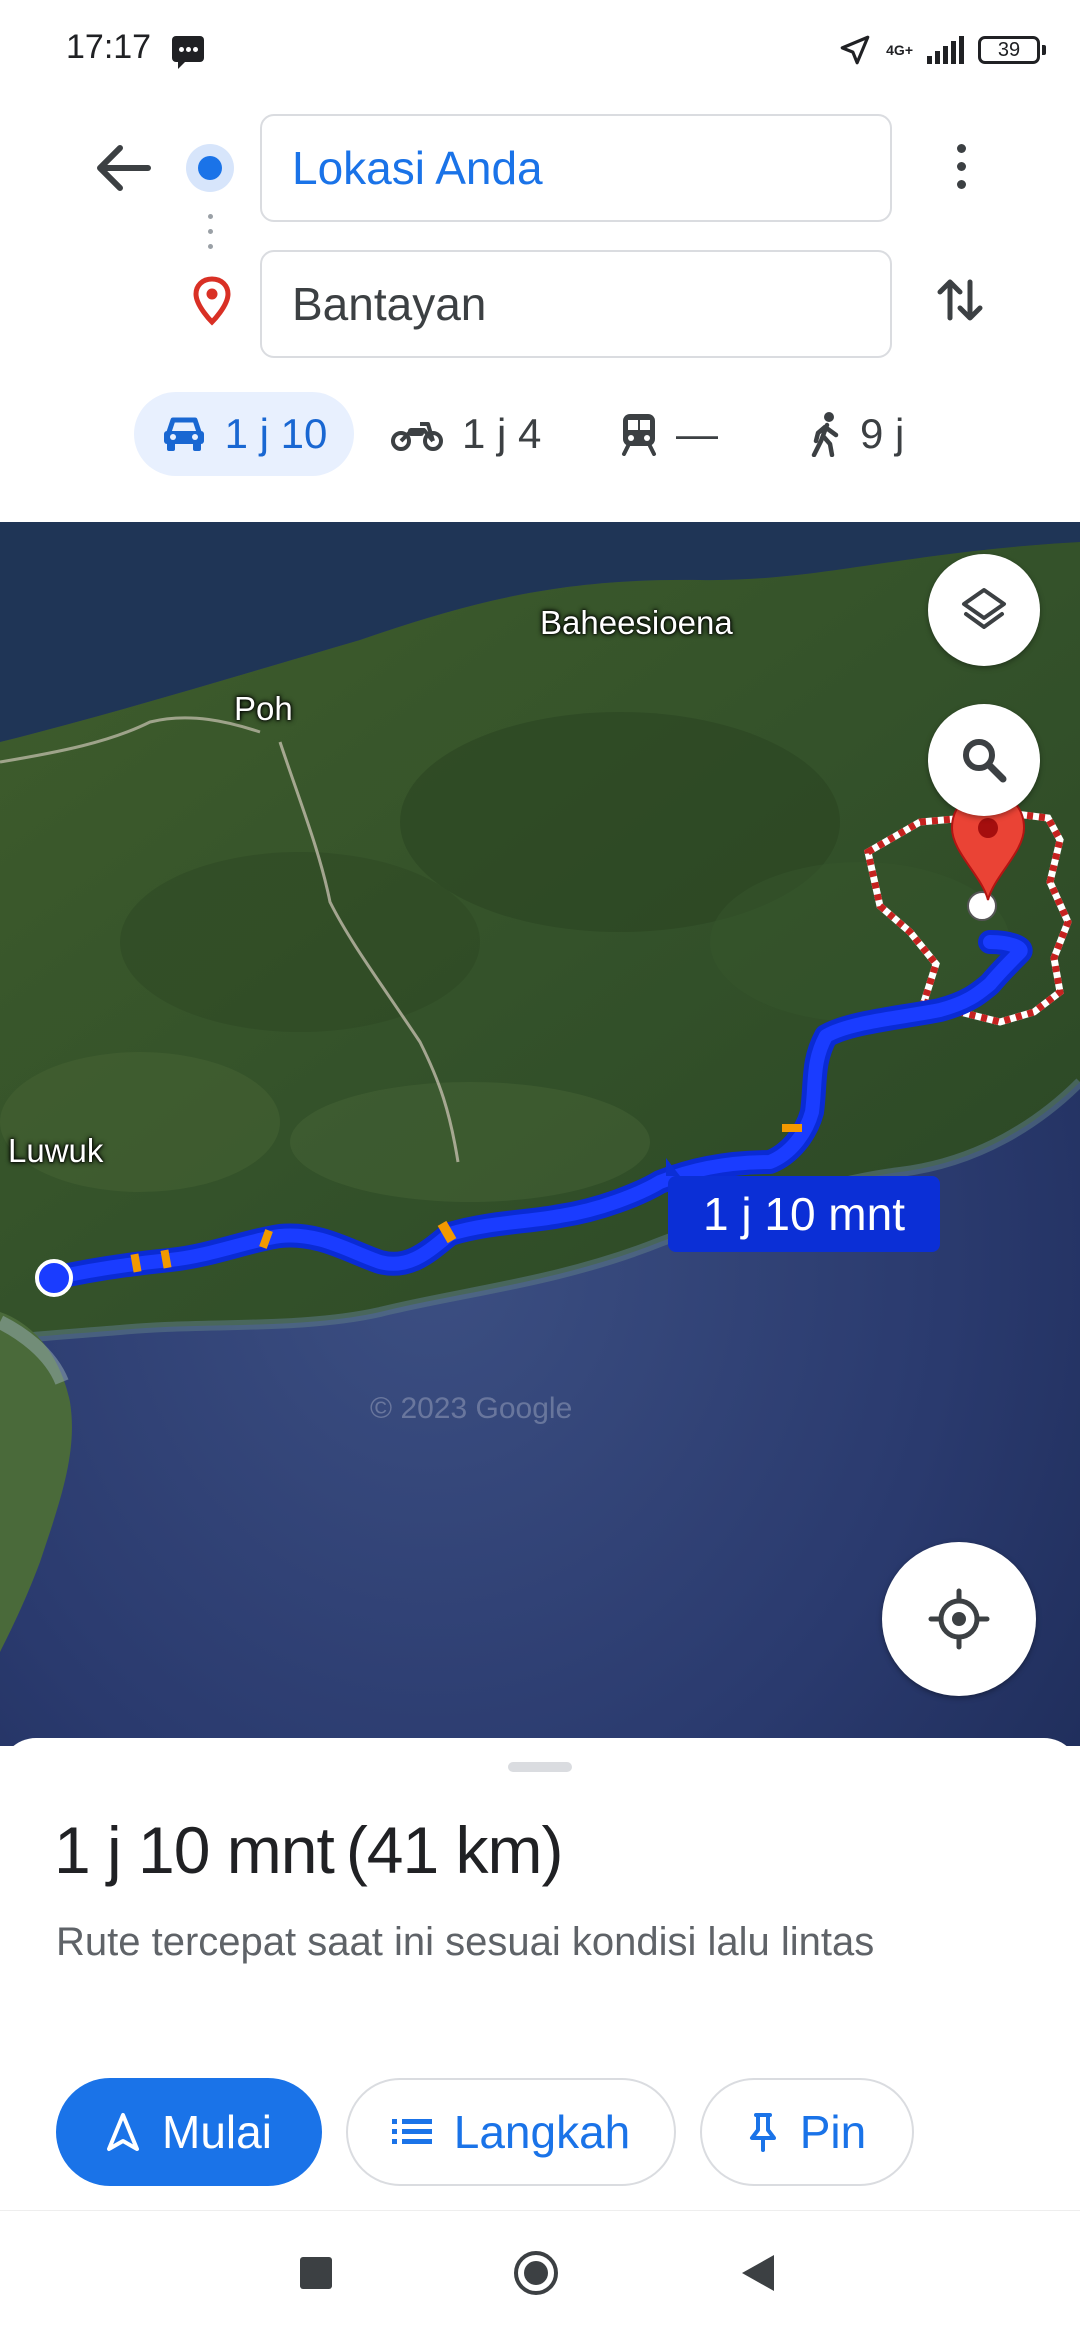  I want to click on train-icon, so click(639, 435).